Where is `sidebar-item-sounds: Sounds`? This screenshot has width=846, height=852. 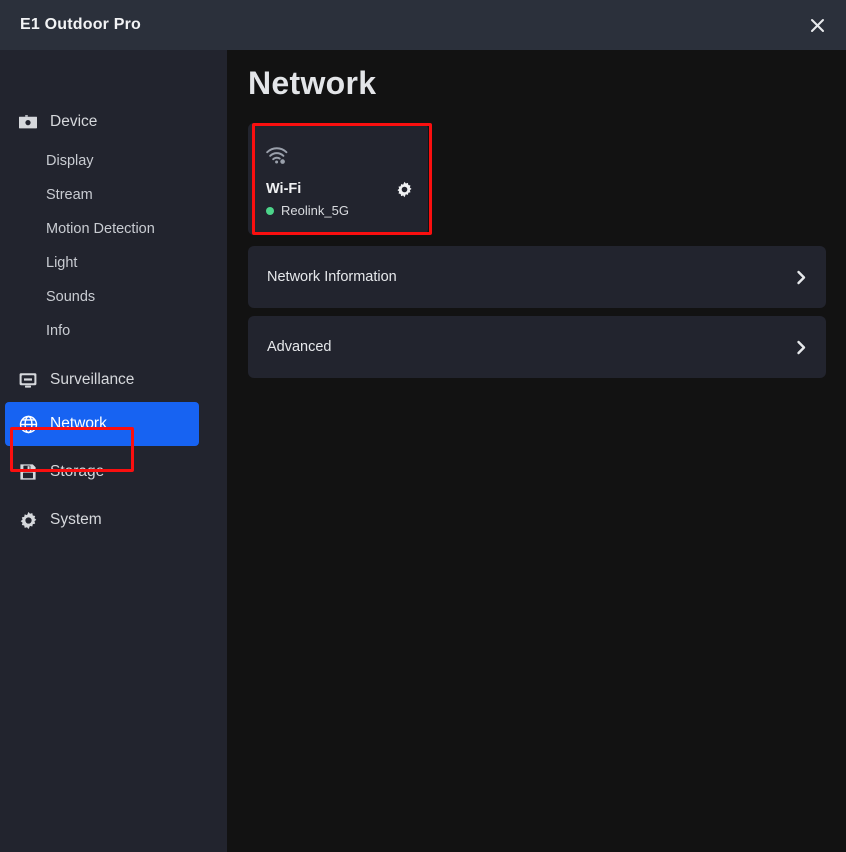 sidebar-item-sounds: Sounds is located at coordinates (113, 297).